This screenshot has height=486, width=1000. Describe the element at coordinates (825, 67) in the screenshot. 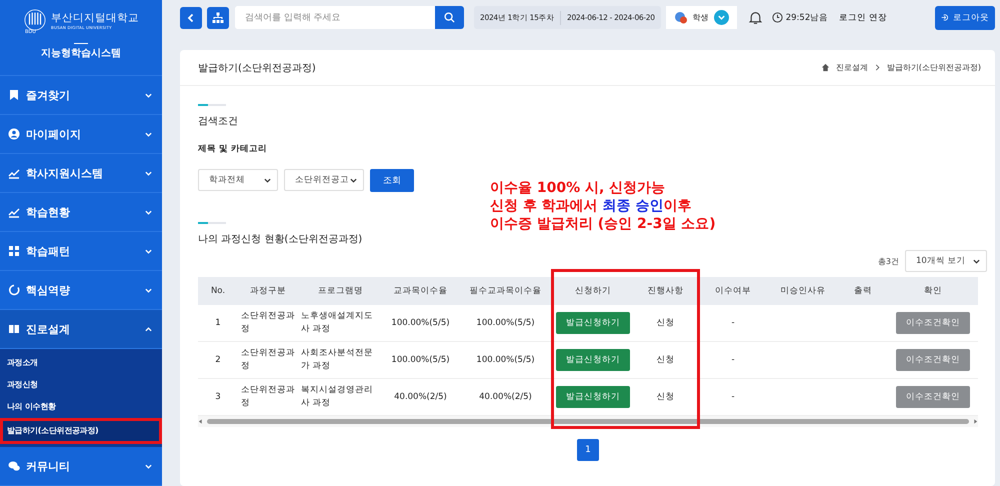

I see `home-icon` at that location.